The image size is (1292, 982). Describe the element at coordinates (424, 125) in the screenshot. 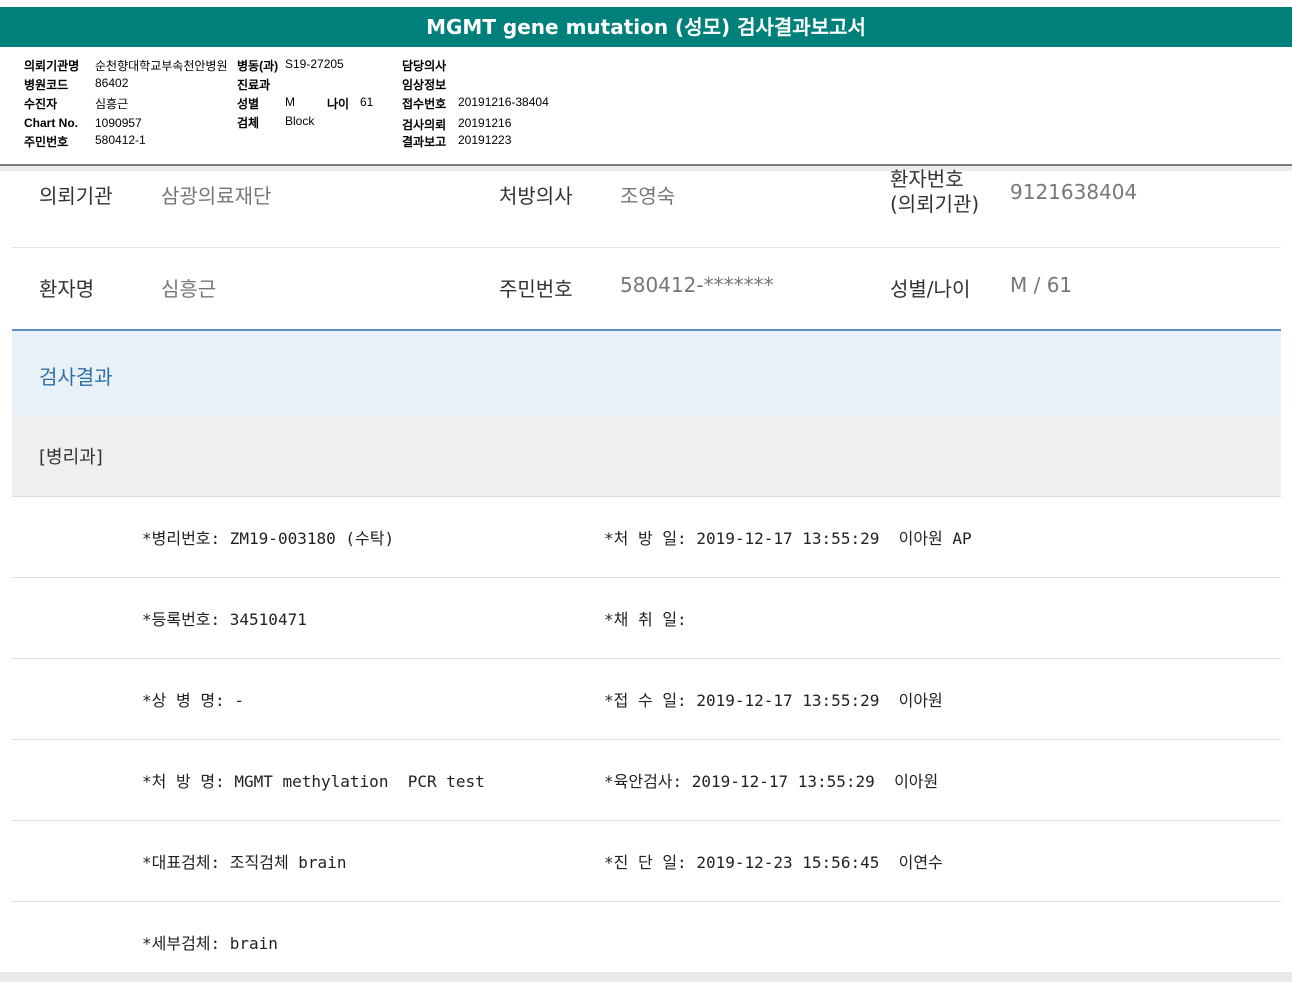

I see `request-label: 검사의뢰` at that location.